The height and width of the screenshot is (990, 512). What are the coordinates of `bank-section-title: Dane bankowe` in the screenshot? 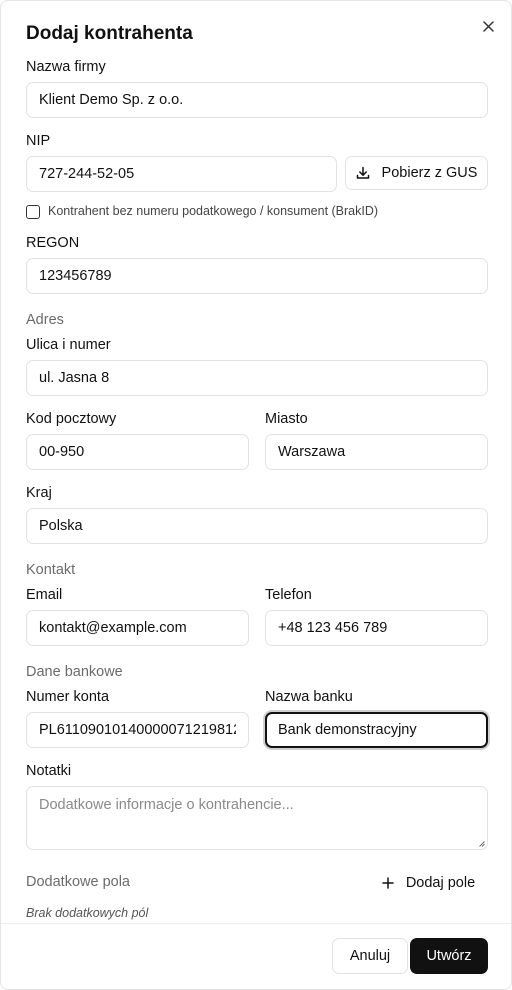 It's located at (74, 672).